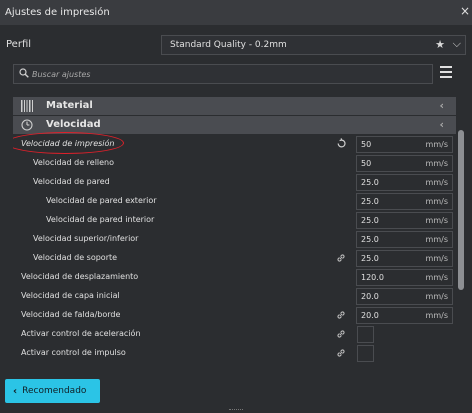 This screenshot has height=413, width=472. What do you see at coordinates (234, 258) in the screenshot?
I see `setting-row: Velocidad de soporte 25.0 mm/s` at bounding box center [234, 258].